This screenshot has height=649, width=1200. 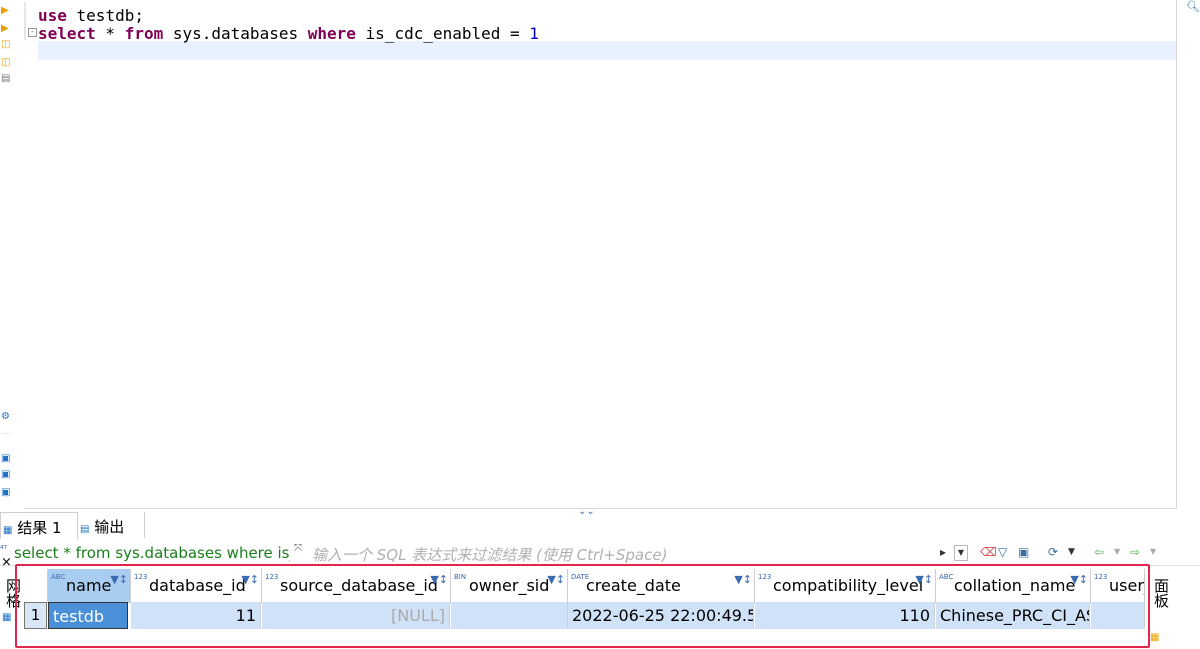 What do you see at coordinates (961, 553) in the screenshot?
I see `filter-dropdown-icon: ▼` at bounding box center [961, 553].